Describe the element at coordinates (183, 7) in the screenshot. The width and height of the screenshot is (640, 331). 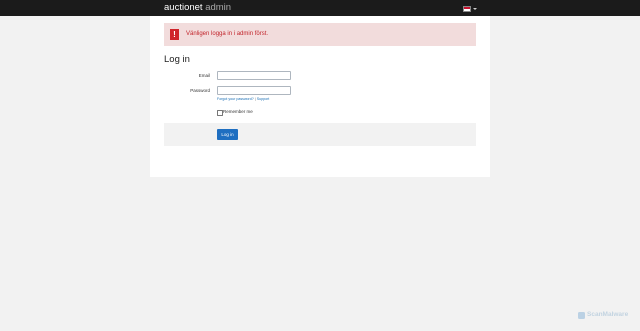
I see `brand-name: auctionet` at that location.